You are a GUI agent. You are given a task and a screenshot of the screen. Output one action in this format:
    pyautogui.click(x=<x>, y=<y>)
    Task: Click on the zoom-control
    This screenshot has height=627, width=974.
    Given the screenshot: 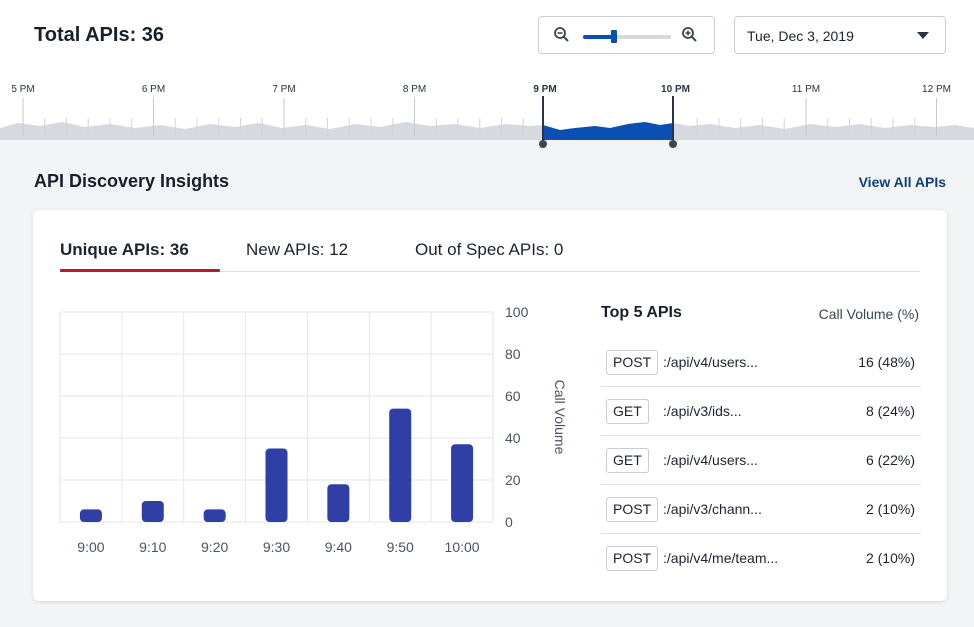 What is the action you would take?
    pyautogui.click(x=626, y=35)
    